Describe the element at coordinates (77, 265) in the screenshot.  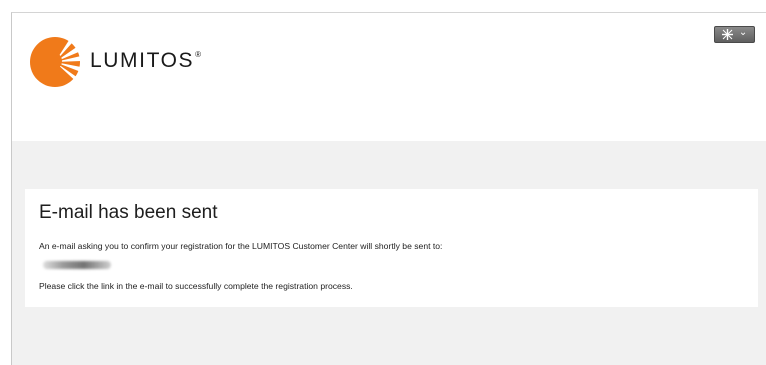
I see `redacted-email-address` at that location.